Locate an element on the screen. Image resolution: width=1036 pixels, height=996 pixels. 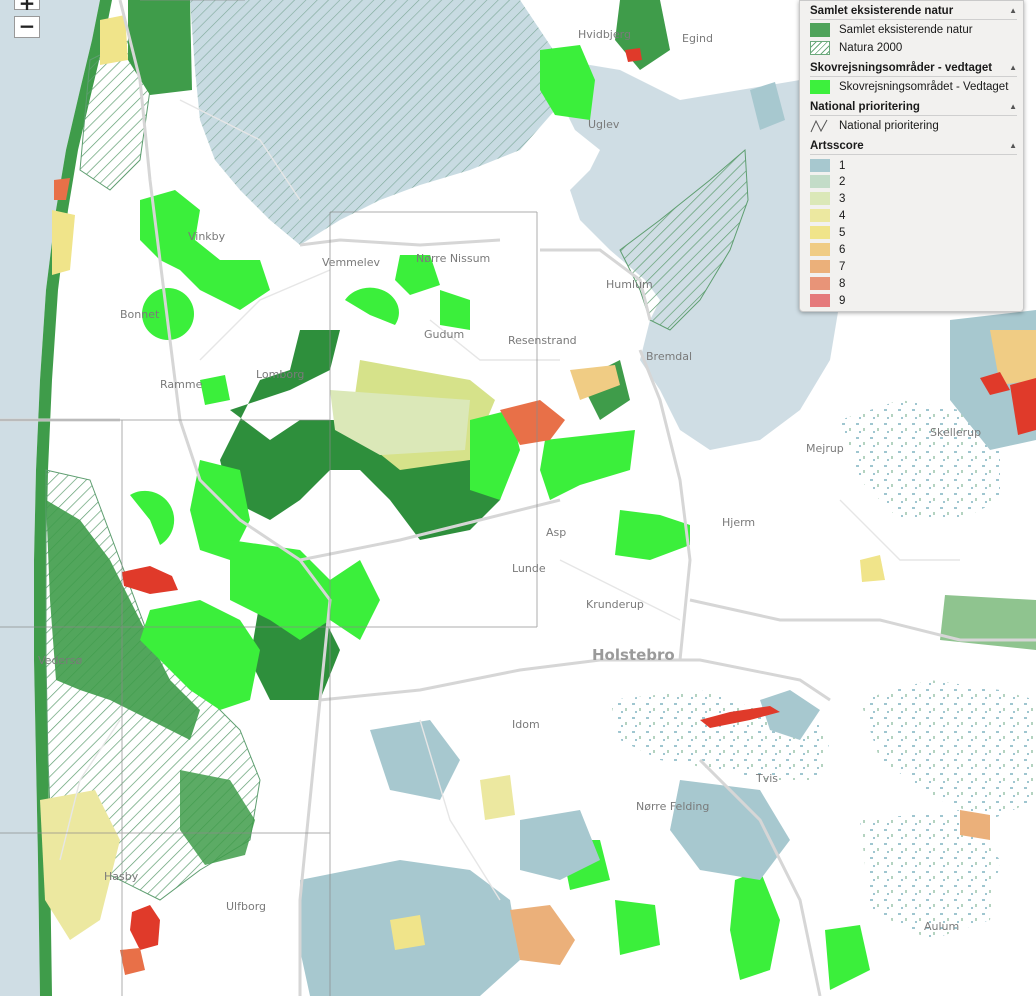
place-label: Mejrup is located at coordinates (825, 448).